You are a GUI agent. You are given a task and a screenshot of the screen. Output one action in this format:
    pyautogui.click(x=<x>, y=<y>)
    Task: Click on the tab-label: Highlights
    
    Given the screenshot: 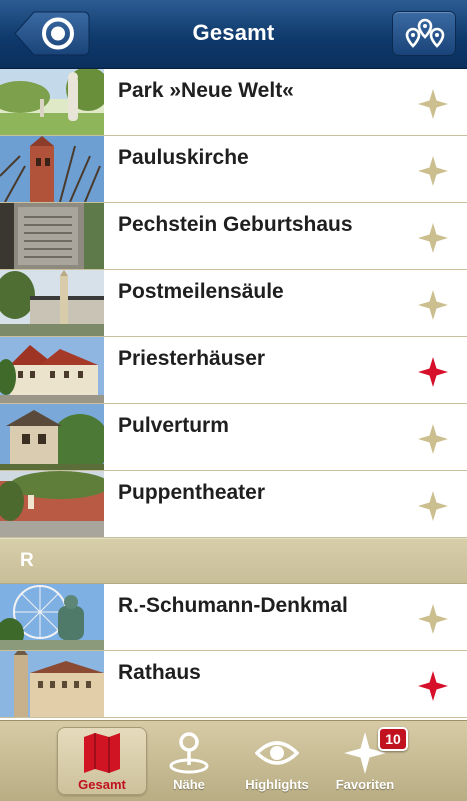 What is the action you would take?
    pyautogui.click(x=277, y=784)
    